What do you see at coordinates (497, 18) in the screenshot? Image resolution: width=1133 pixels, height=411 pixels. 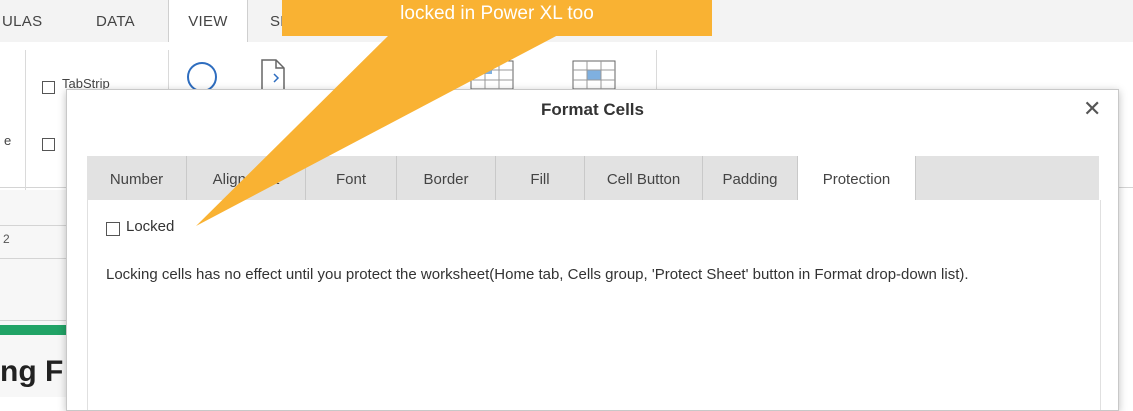 I see `callout-label: locked in Power XL too` at bounding box center [497, 18].